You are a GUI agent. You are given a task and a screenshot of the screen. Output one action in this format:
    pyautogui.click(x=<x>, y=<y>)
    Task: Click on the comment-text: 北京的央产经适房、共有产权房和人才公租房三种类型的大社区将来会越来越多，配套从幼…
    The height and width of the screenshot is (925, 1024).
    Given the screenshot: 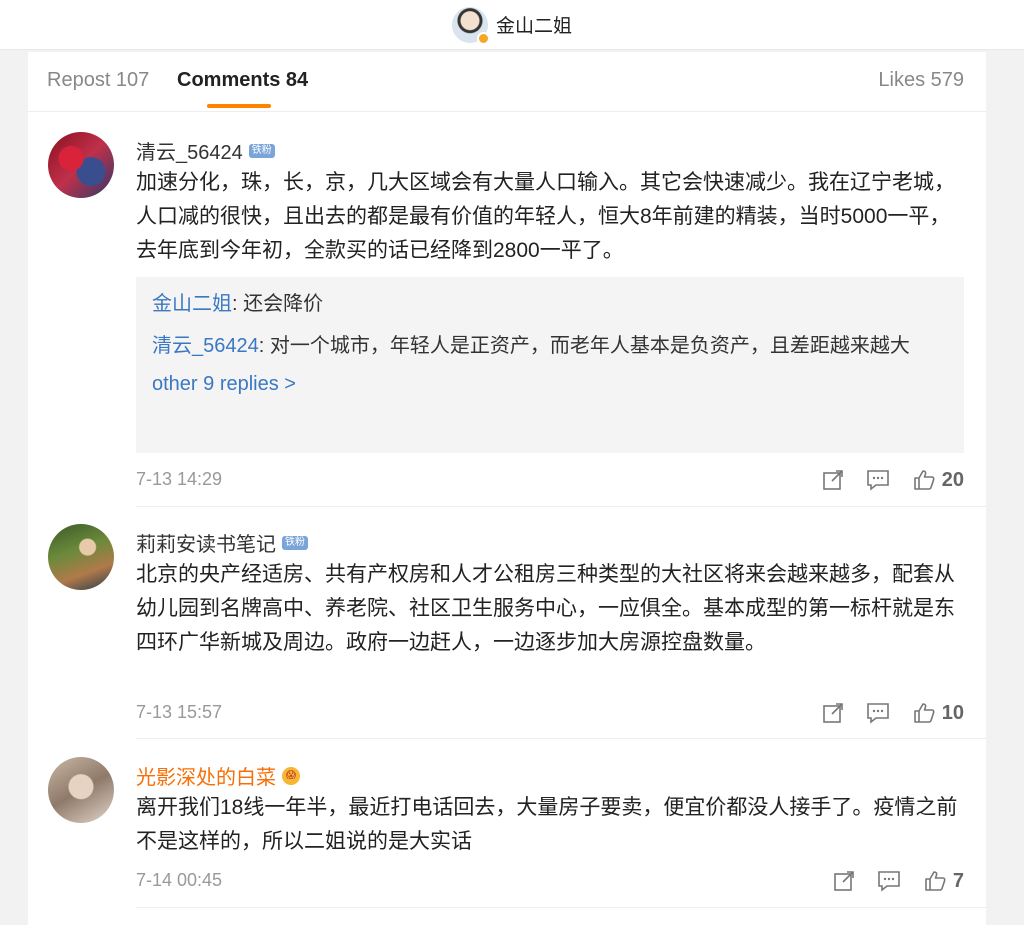 What is the action you would take?
    pyautogui.click(x=545, y=608)
    